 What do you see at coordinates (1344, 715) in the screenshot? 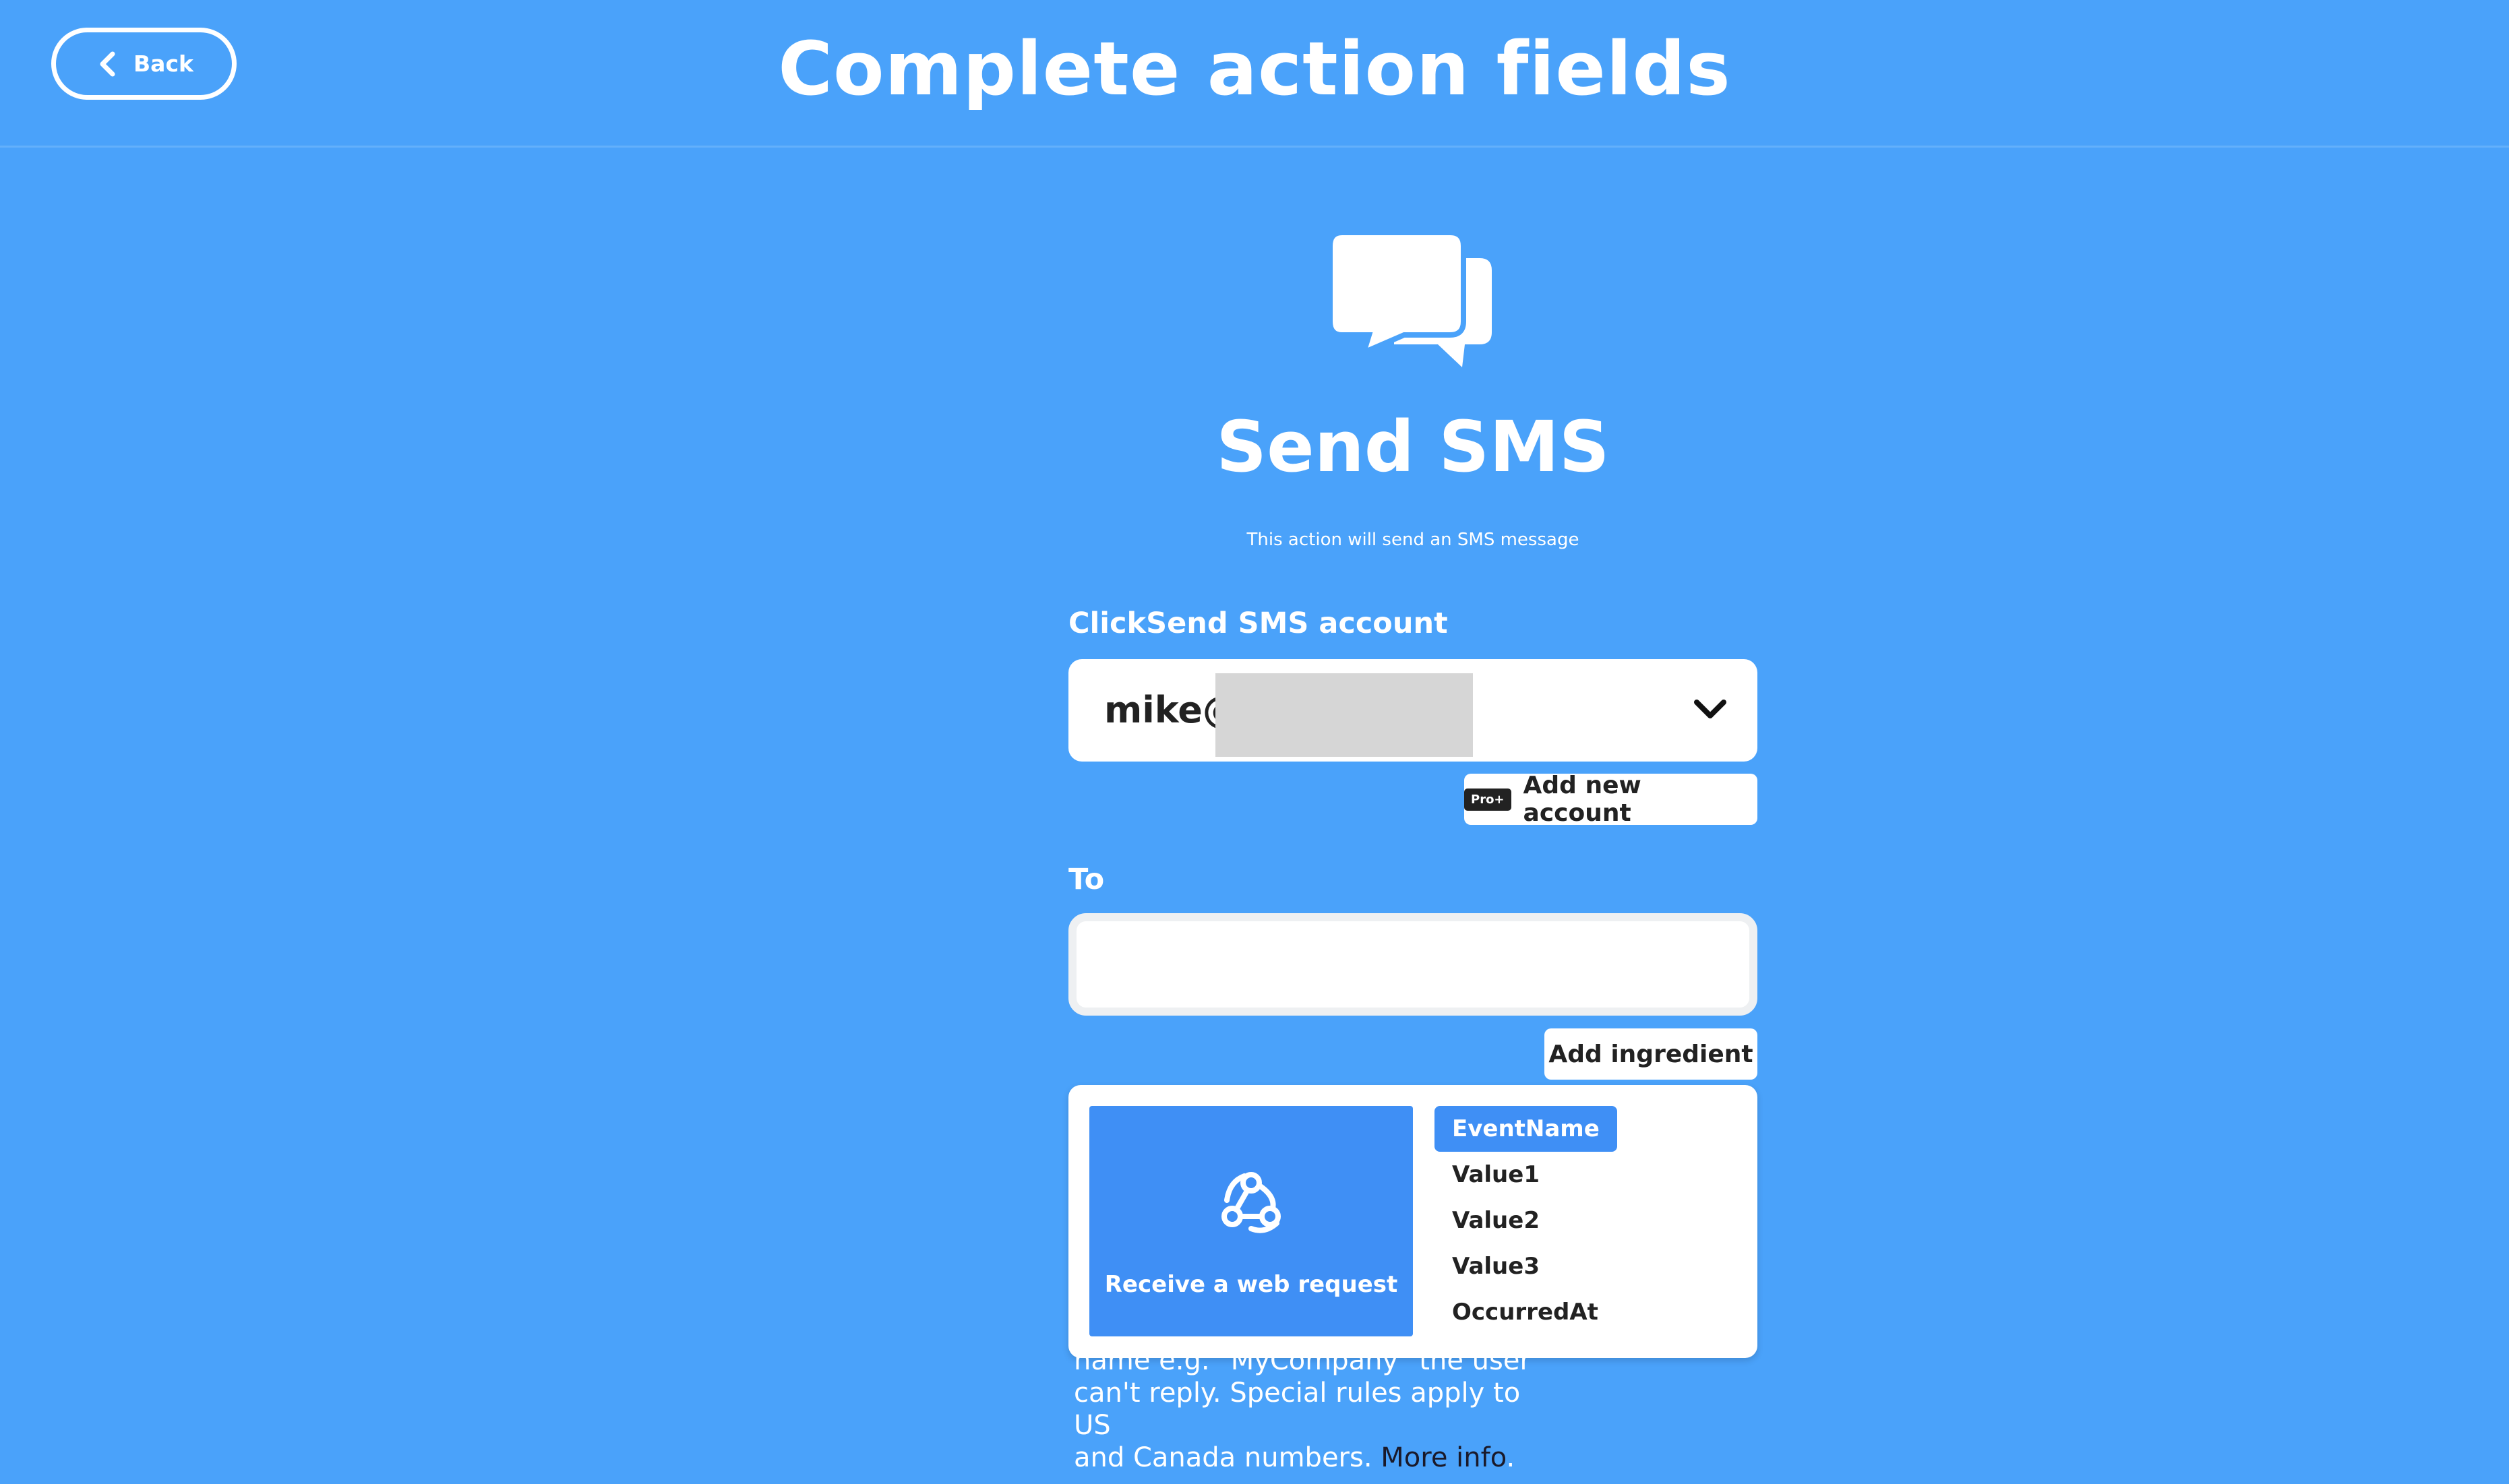
I see `redacted-block` at bounding box center [1344, 715].